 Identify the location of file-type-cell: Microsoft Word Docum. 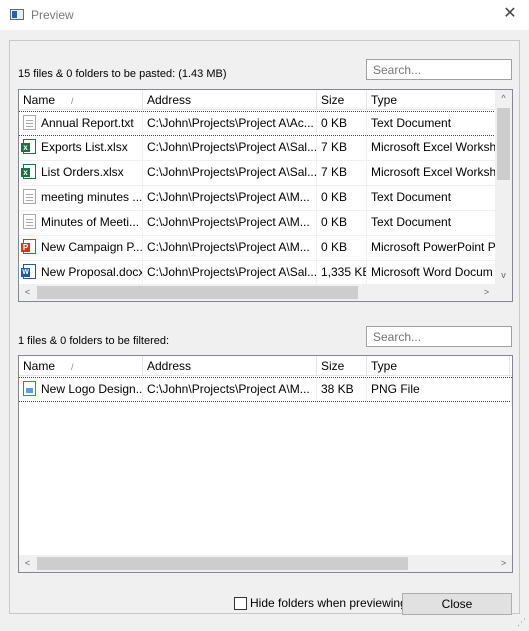
(439, 273).